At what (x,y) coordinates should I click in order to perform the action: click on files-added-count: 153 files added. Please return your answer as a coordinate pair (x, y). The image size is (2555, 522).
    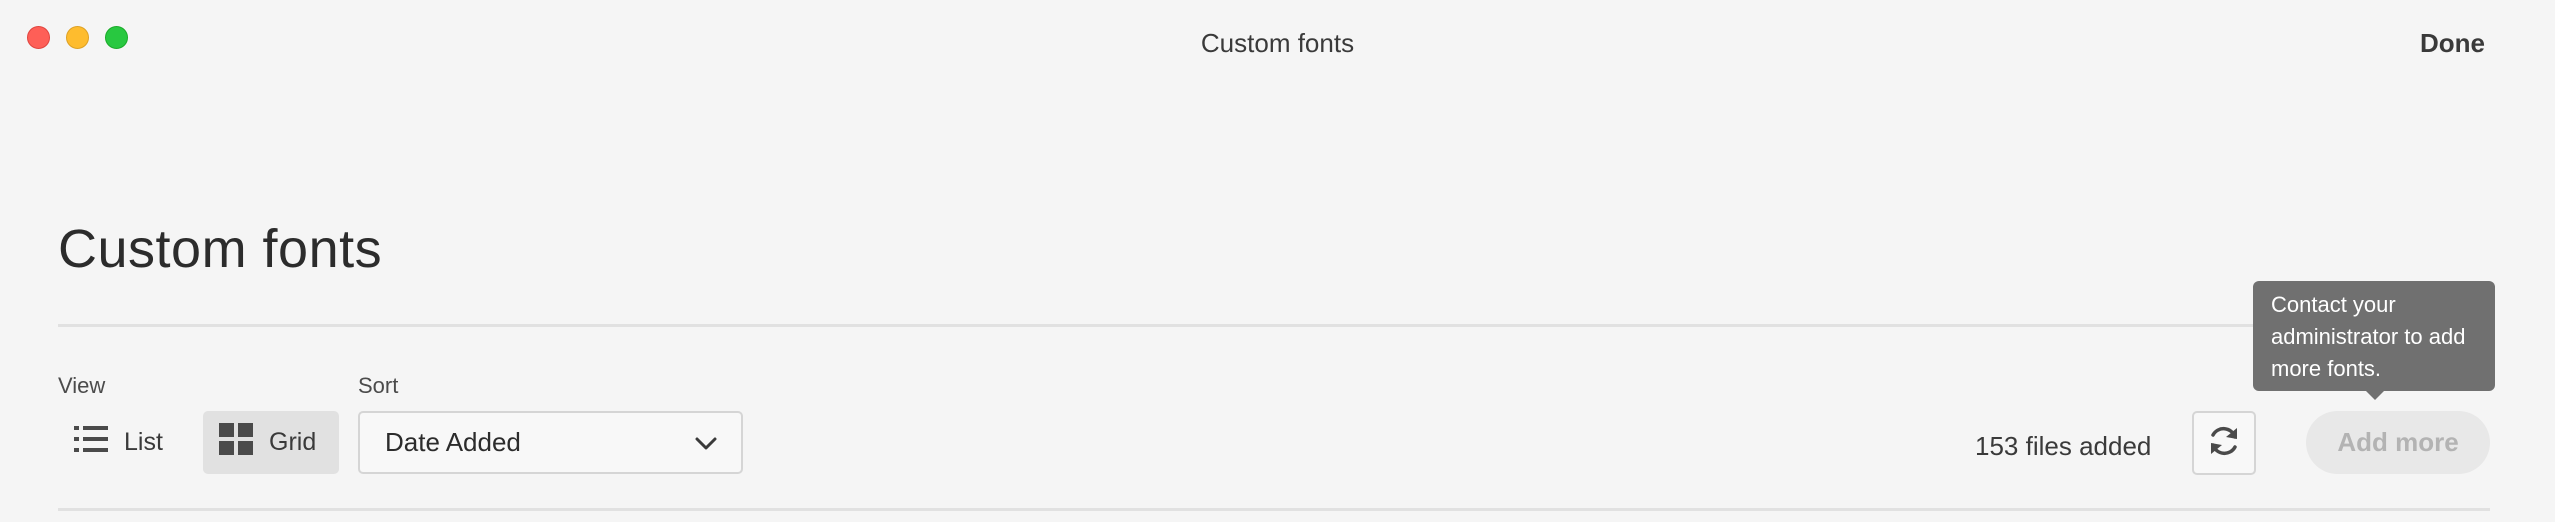
    Looking at the image, I should click on (2063, 446).